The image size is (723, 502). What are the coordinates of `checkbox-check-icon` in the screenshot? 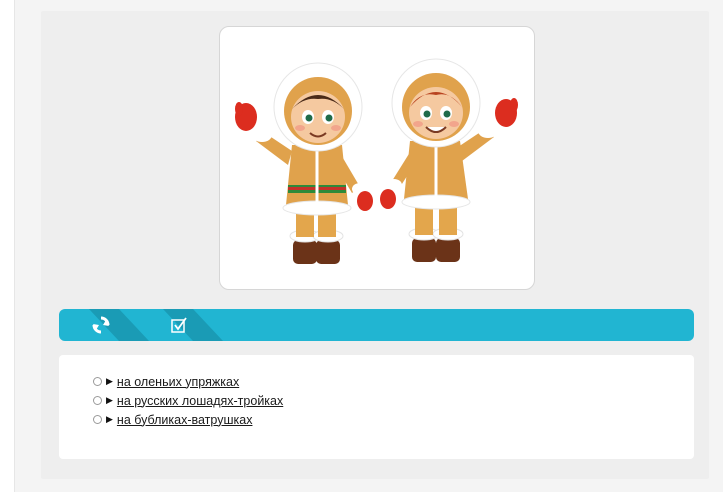 It's located at (179, 325).